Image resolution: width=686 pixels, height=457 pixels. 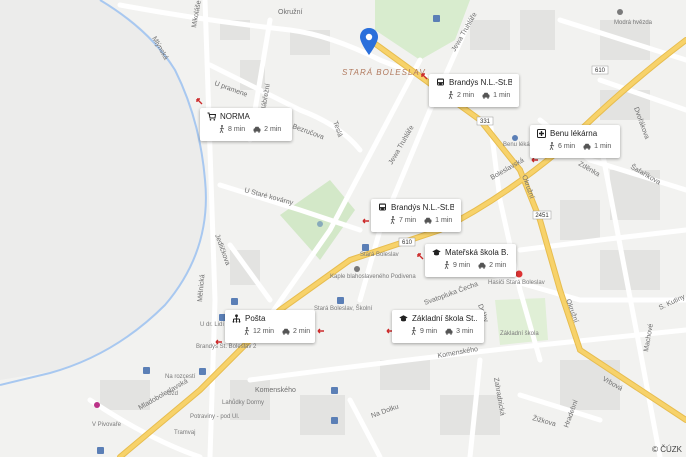 What do you see at coordinates (226, 347) in the screenshot?
I see `poi-brandys-stop: Brandýs St. Boleslav 2` at bounding box center [226, 347].